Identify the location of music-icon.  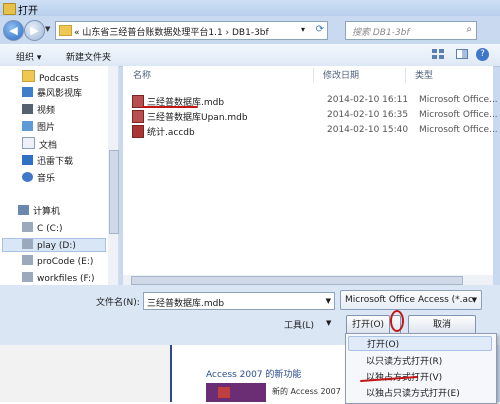
(27, 177).